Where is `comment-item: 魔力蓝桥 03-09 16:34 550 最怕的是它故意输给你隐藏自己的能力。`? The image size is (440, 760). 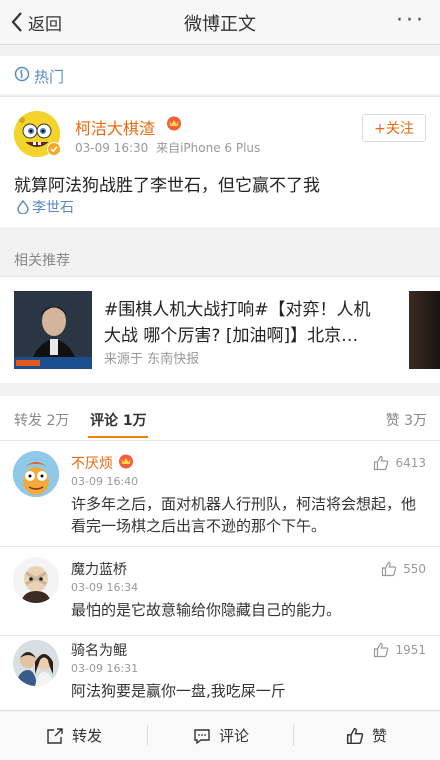 comment-item: 魔力蓝桥 03-09 16:34 550 最怕的是它故意输给你隐藏自己的能力。 is located at coordinates (220, 591).